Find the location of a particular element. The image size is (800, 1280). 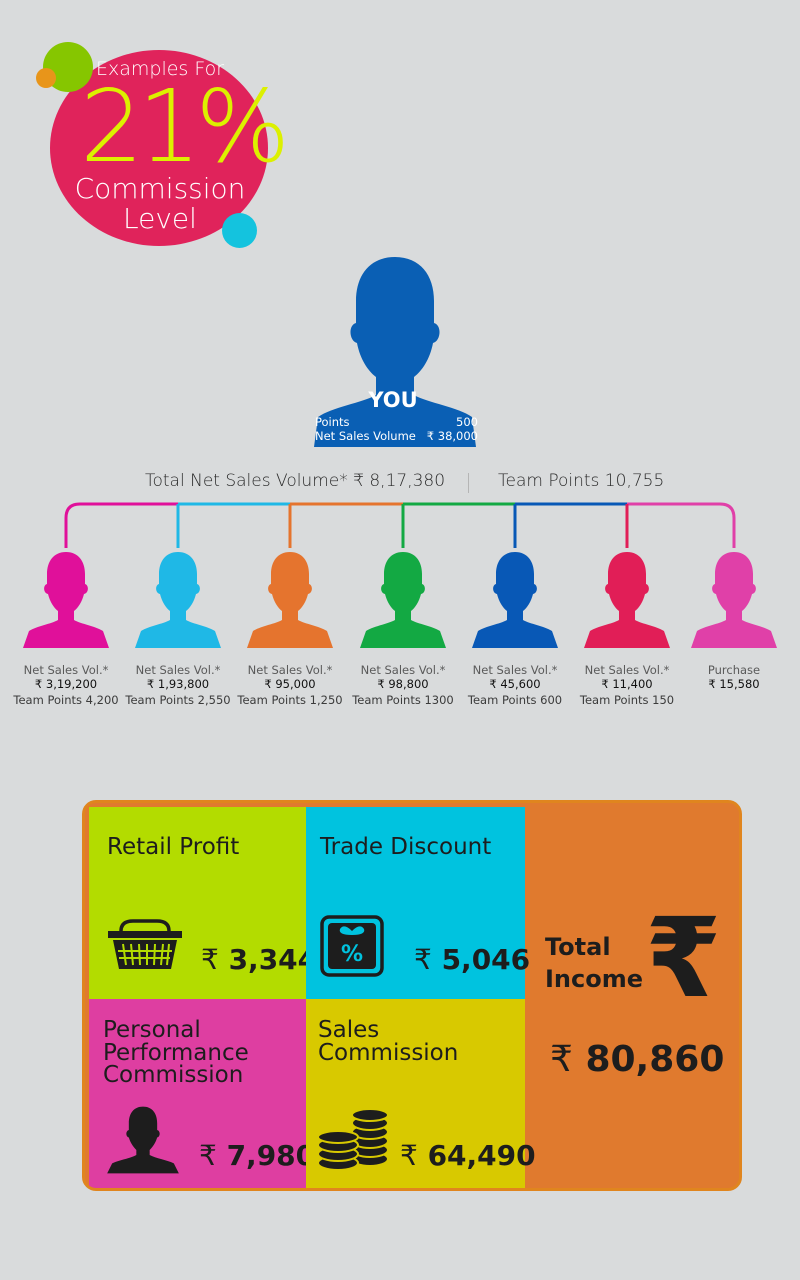

retail-profit-amount: ₹ 3,344 is located at coordinates (259, 959).